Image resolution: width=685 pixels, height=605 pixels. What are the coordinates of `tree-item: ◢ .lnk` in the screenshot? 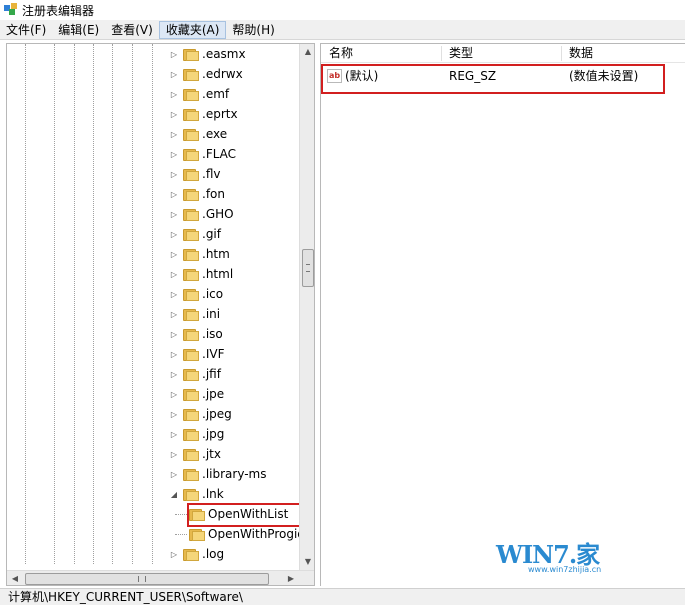 It's located at (196, 494).